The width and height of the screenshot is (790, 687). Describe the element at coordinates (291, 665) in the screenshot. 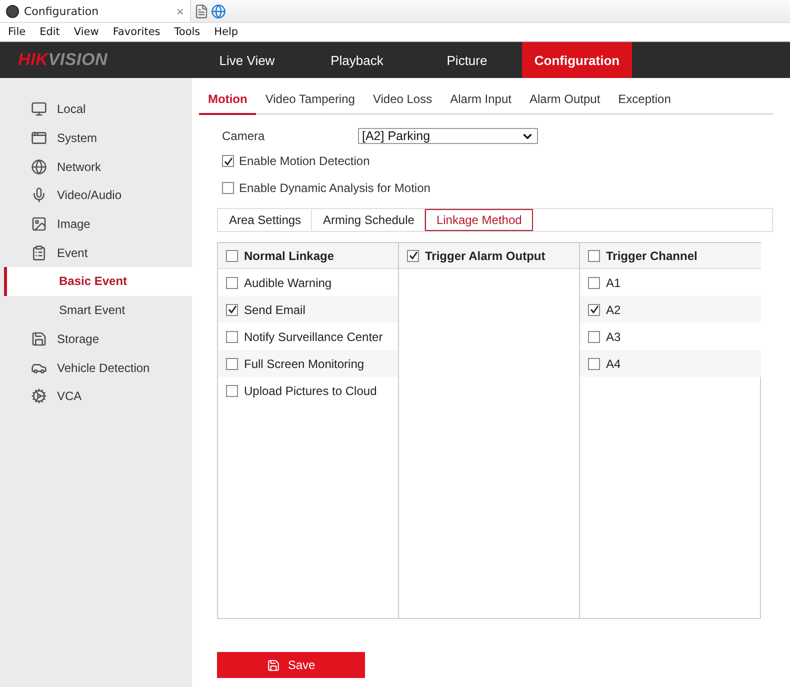

I see `save-button: Save` at that location.